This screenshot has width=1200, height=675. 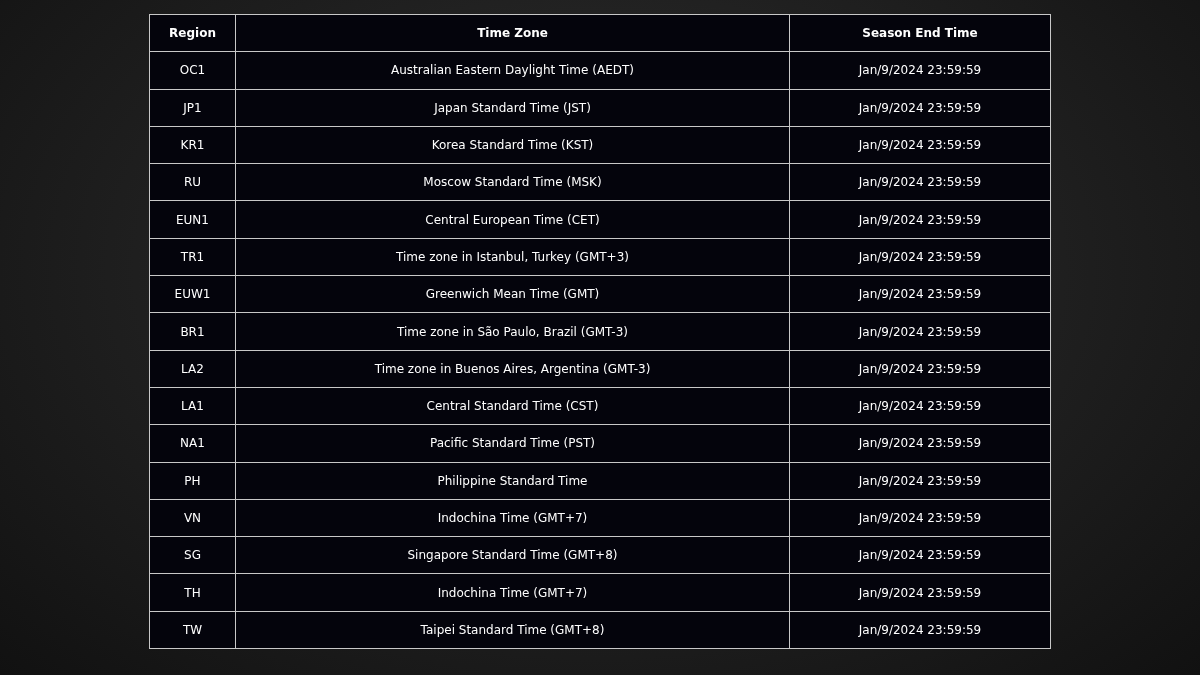 What do you see at coordinates (512, 443) in the screenshot?
I see `table-cell: Pacific Standard Time (PST)` at bounding box center [512, 443].